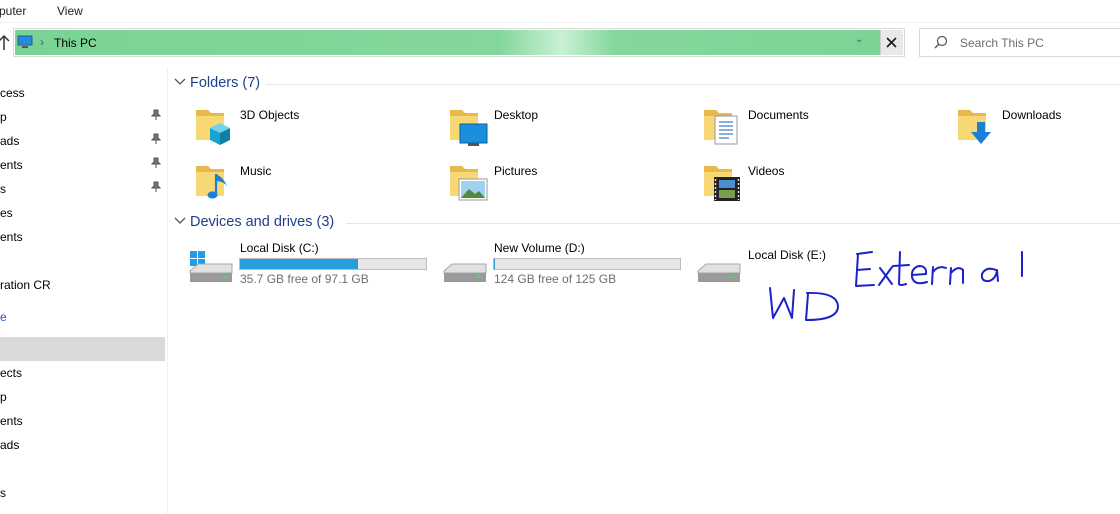  Describe the element at coordinates (560, 11) in the screenshot. I see `ribbon-tabs: puter View` at that location.